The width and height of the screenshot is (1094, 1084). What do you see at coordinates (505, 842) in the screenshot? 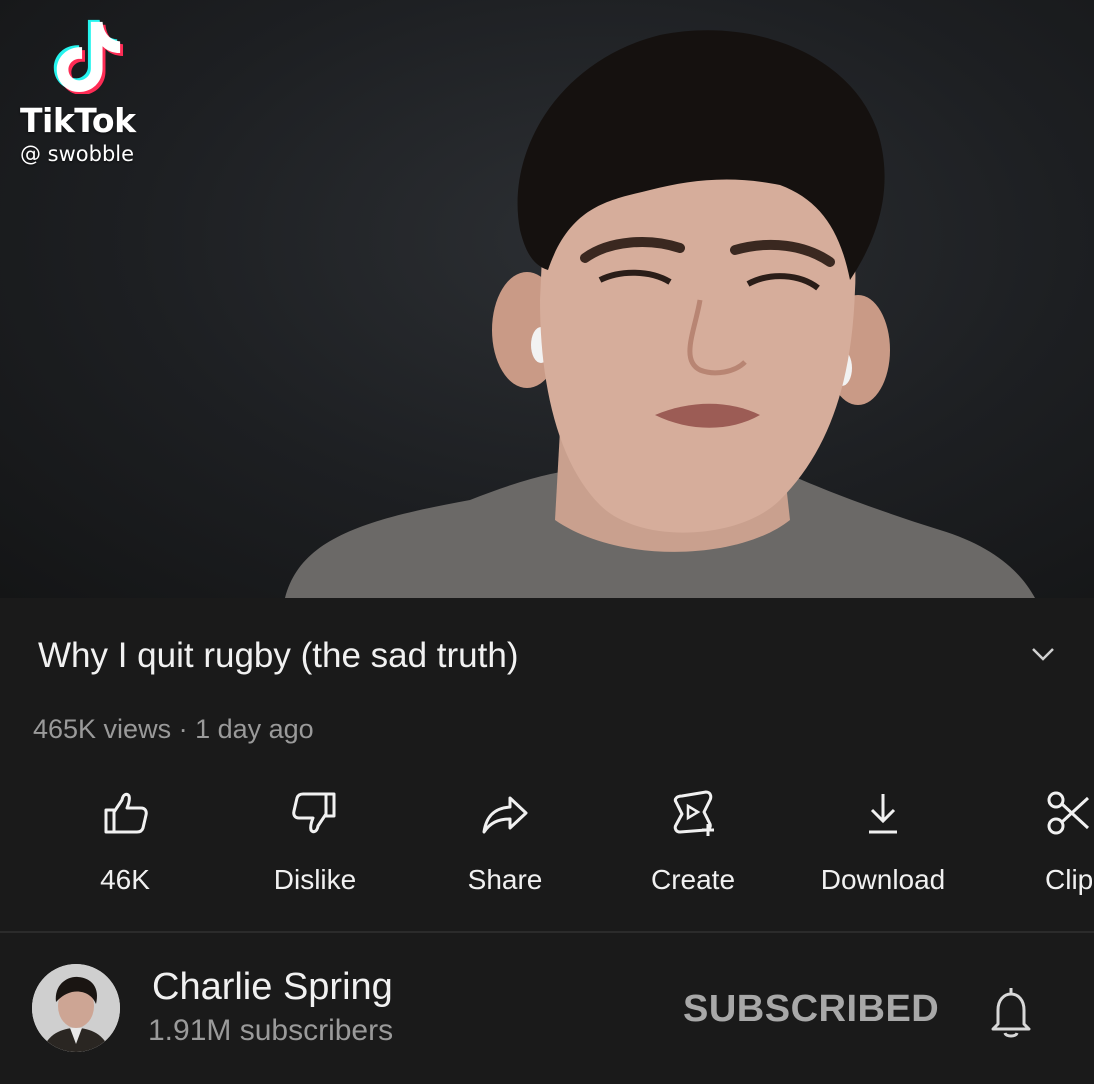
I see `share-button: Share` at bounding box center [505, 842].